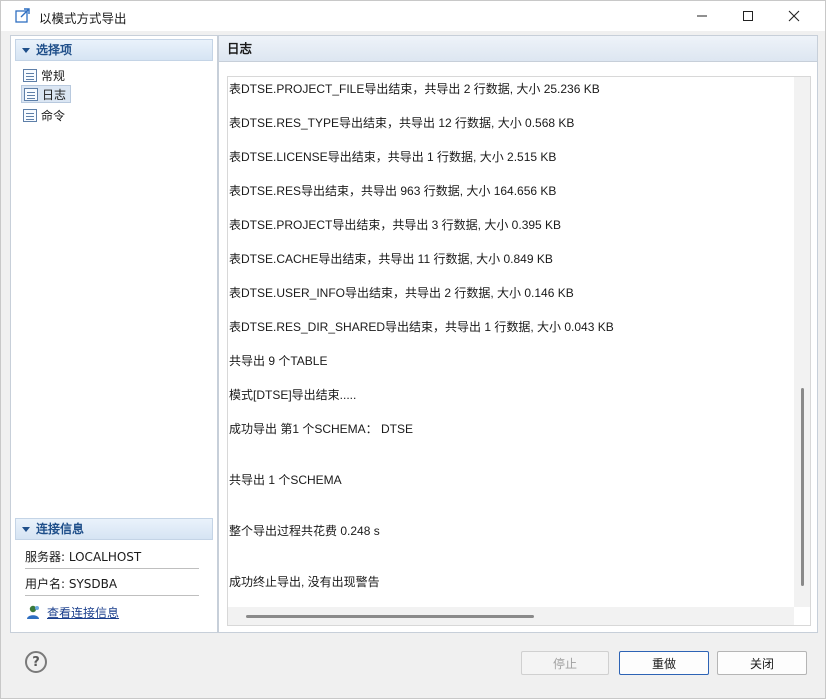 This screenshot has width=826, height=699. What do you see at coordinates (22, 15) in the screenshot?
I see `export-app-icon` at bounding box center [22, 15].